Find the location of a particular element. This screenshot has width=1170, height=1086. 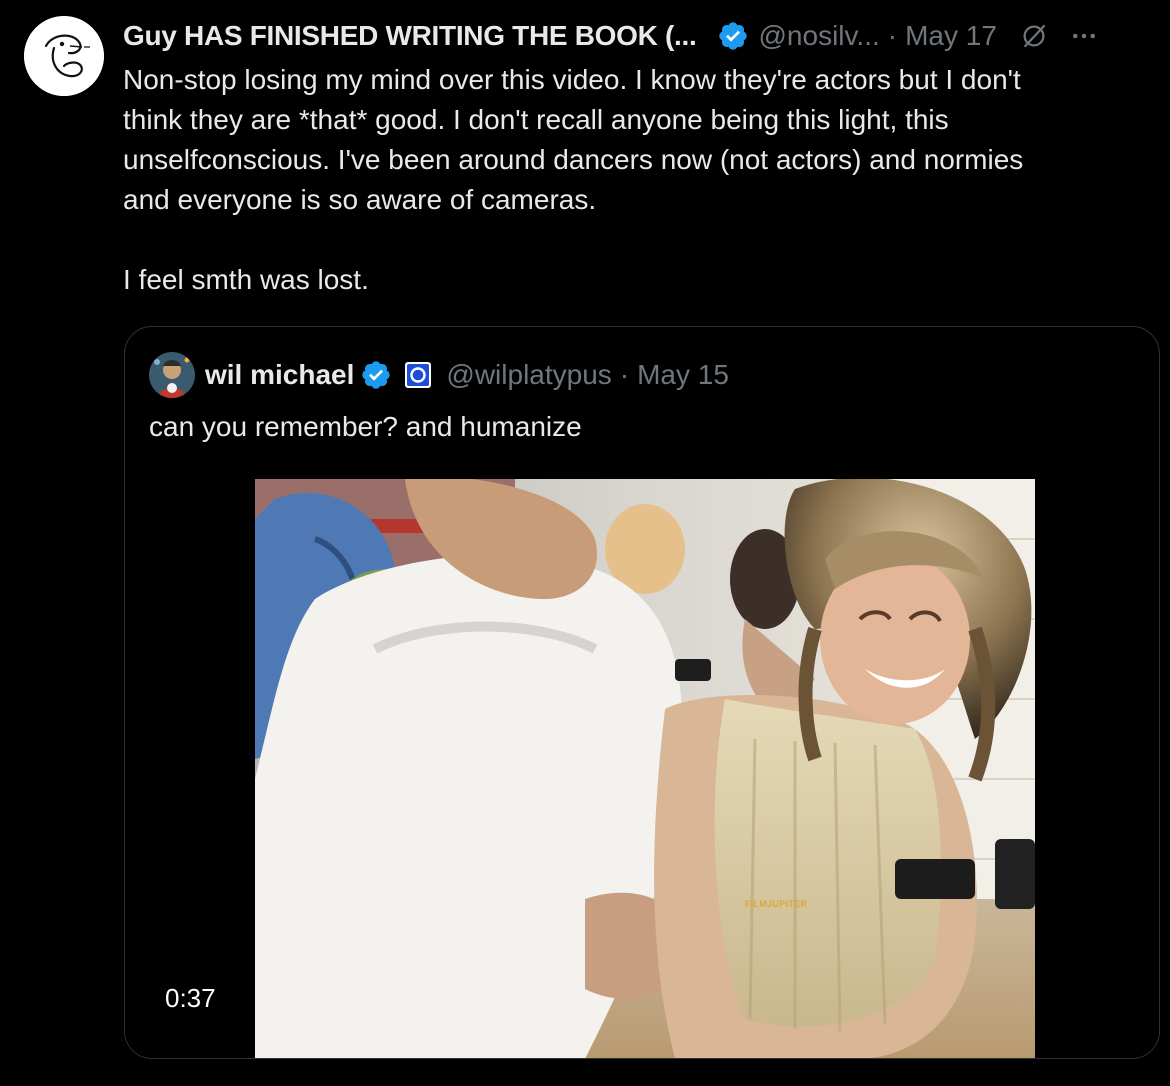

quoted-author-avatar is located at coordinates (172, 375).